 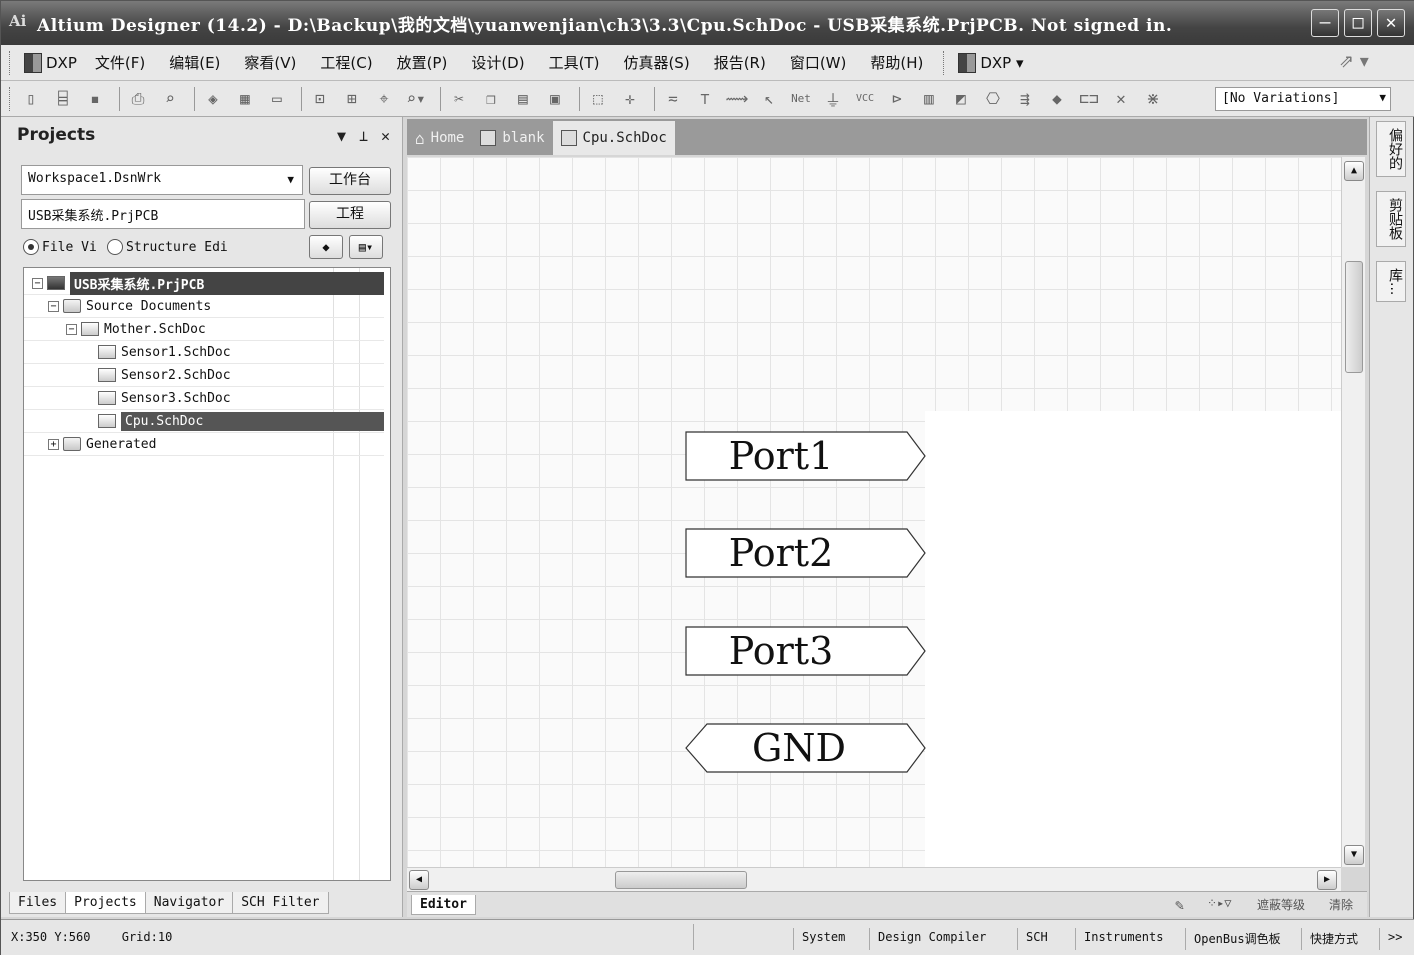 I want to click on menu-window: 窗口(W), so click(x=818, y=62).